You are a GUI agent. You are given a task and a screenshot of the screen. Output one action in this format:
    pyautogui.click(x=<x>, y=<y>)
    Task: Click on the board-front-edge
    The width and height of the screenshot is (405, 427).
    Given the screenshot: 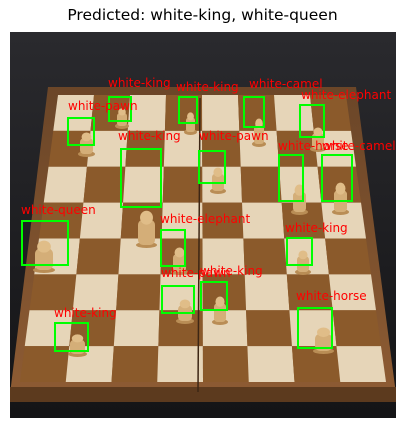 What is the action you would take?
    pyautogui.click(x=203, y=394)
    